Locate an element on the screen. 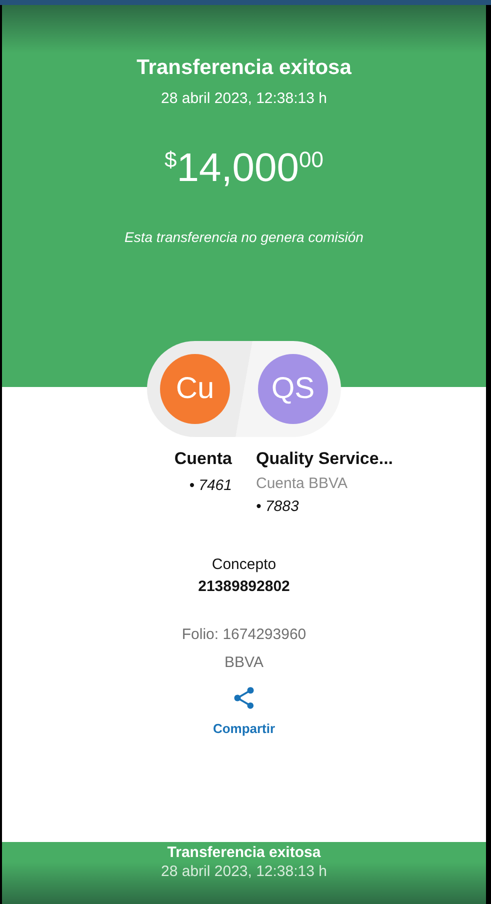 This screenshot has height=904, width=491. avatar: Cu is located at coordinates (195, 389).